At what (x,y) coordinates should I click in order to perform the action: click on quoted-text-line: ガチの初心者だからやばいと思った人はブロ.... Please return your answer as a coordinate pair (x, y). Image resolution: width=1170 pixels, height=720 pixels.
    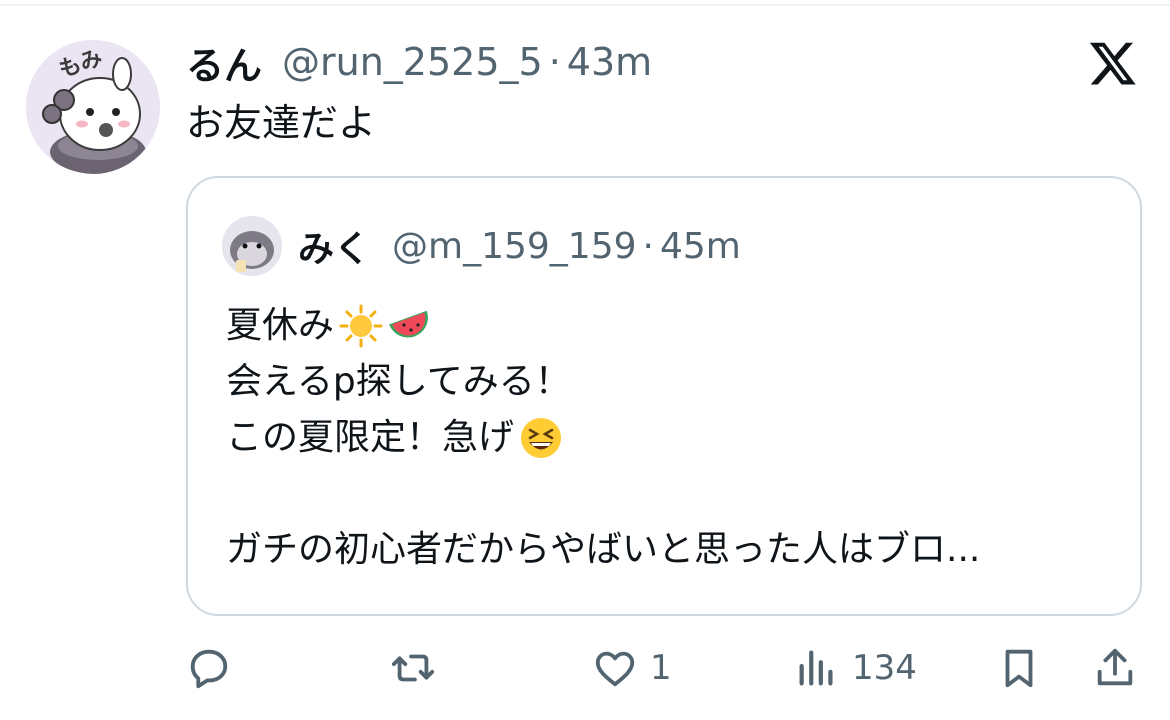
    Looking at the image, I should click on (666, 550).